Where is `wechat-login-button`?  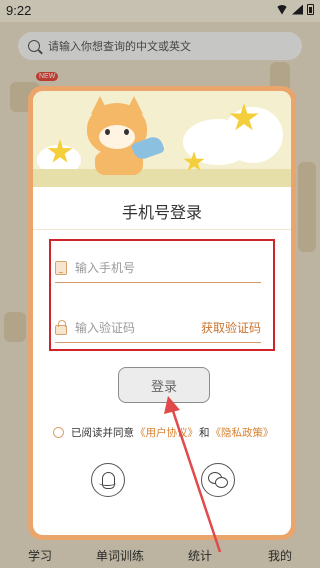 wechat-login-button is located at coordinates (218, 480).